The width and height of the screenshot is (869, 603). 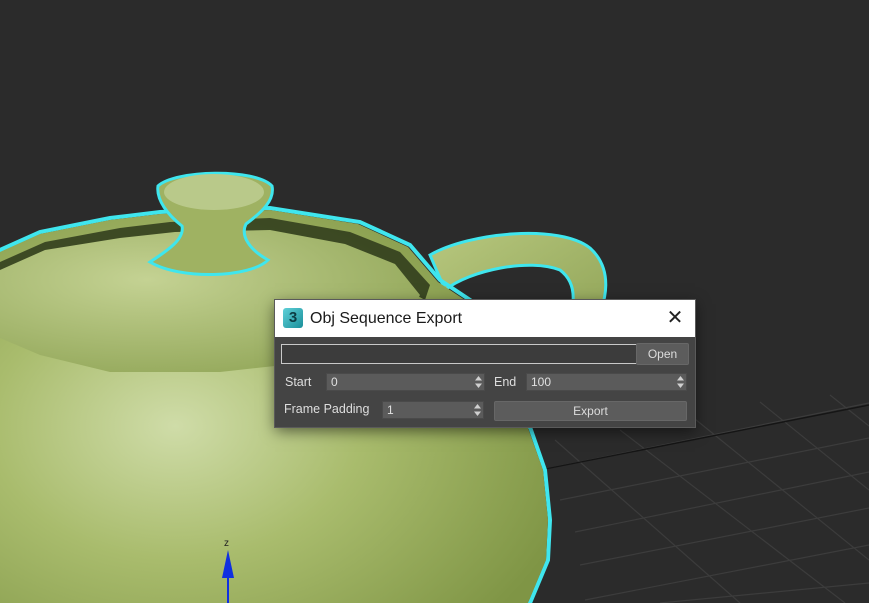 What do you see at coordinates (459, 354) in the screenshot?
I see `export-path-input` at bounding box center [459, 354].